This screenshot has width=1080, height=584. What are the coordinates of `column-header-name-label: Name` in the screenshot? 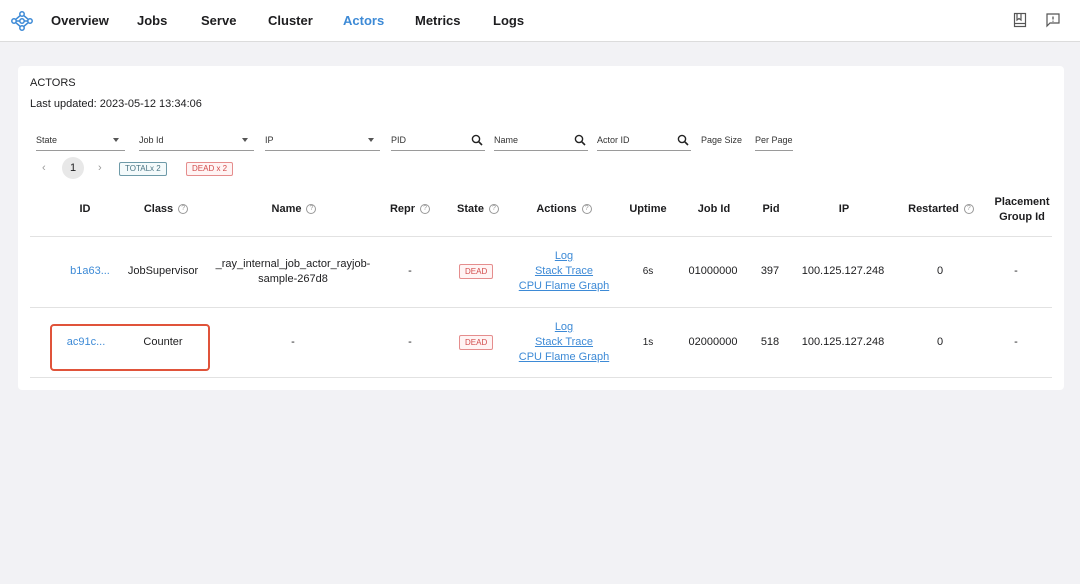 It's located at (286, 209).